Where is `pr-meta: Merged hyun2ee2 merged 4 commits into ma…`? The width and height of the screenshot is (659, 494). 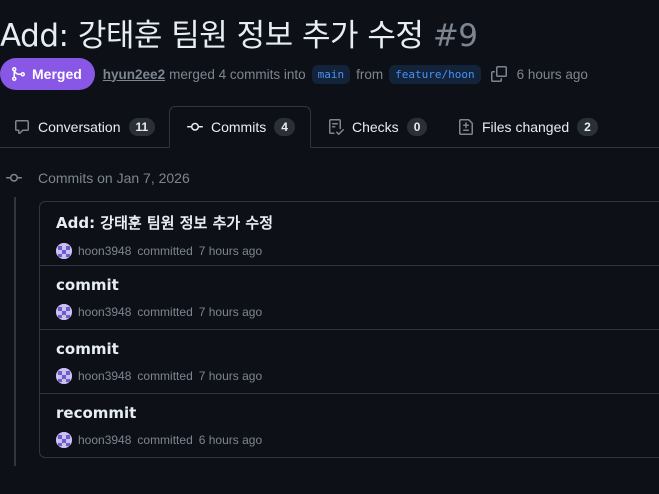 pr-meta: Merged hyun2ee2 merged 4 commits into ma… is located at coordinates (294, 74).